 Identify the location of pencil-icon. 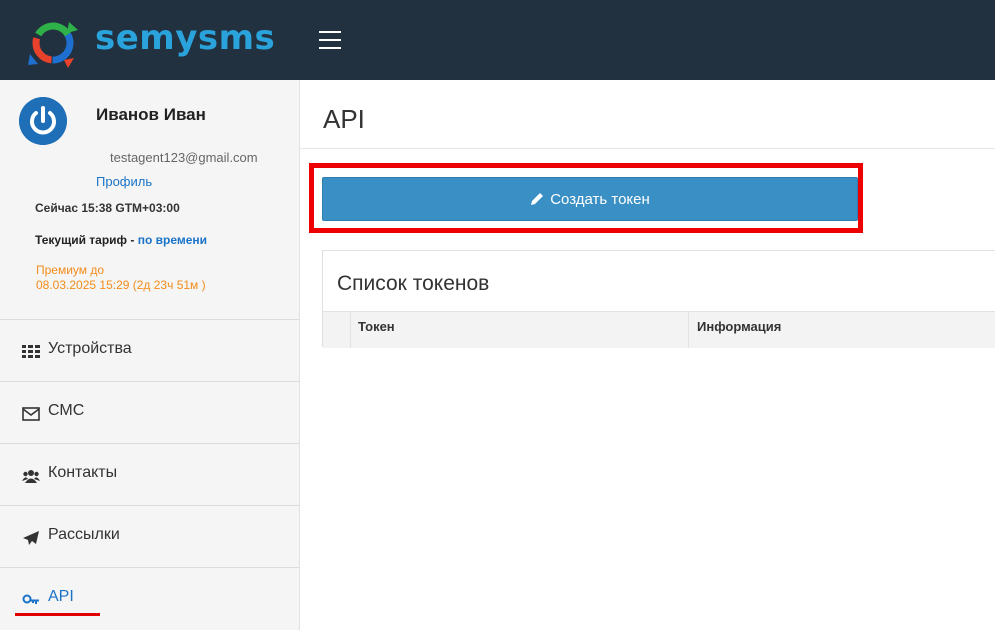
(537, 199).